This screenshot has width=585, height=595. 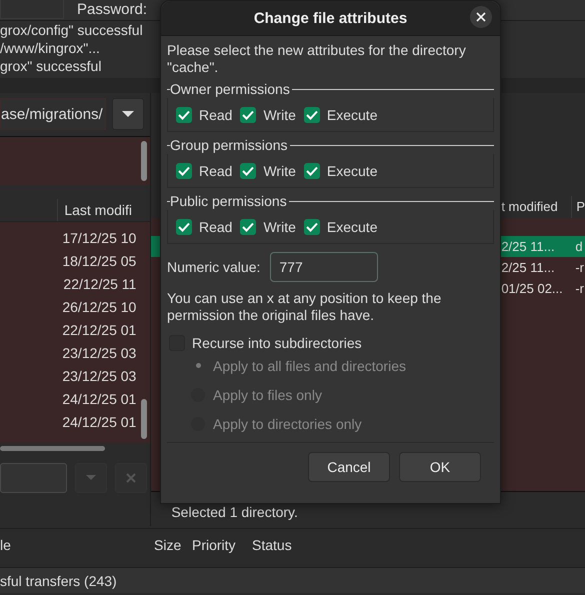 I want to click on column-header: Priority, so click(x=222, y=545).